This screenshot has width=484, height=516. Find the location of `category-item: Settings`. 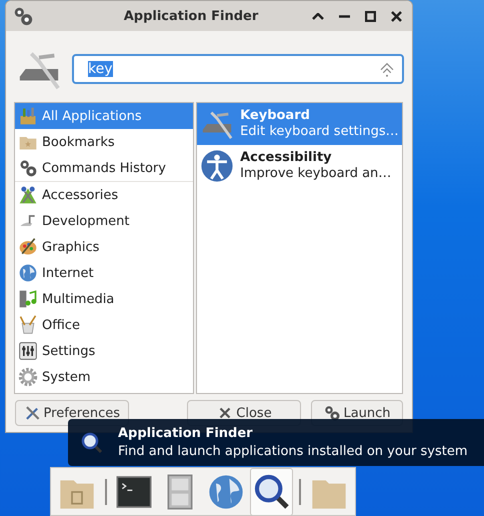

category-item: Settings is located at coordinates (104, 351).